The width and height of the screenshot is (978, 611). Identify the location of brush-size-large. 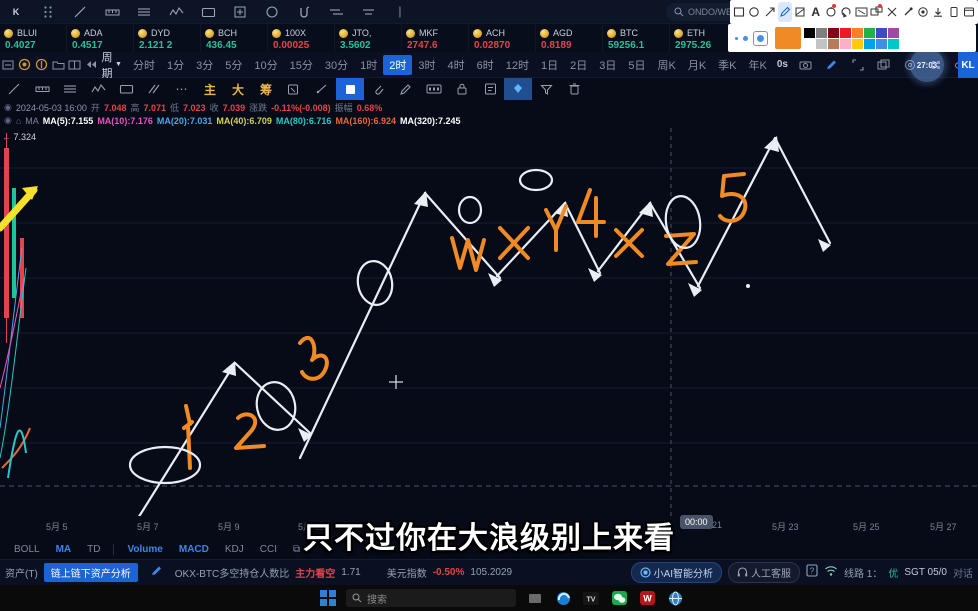
(760, 38).